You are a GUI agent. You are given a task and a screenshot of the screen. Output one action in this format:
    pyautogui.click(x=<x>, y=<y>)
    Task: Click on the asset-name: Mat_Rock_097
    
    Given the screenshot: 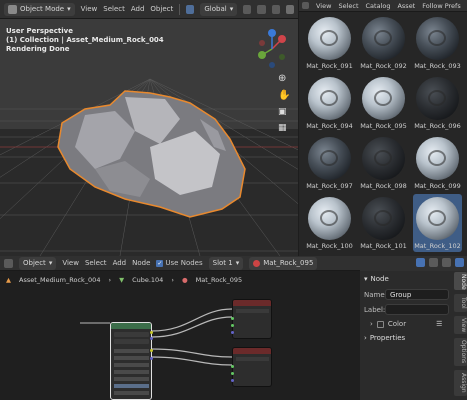 What is the action you would take?
    pyautogui.click(x=329, y=186)
    